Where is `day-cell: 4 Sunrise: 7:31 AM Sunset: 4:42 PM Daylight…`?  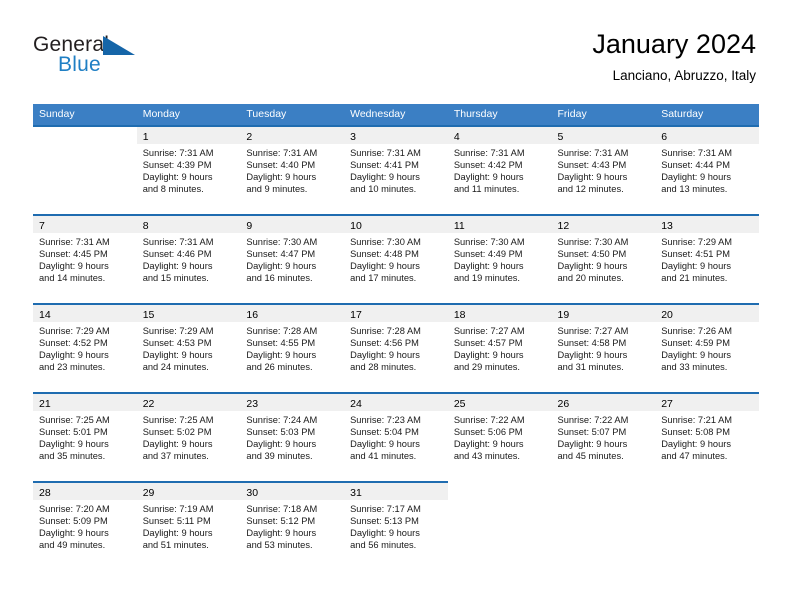 day-cell: 4 Sunrise: 7:31 AM Sunset: 4:42 PM Daylight… is located at coordinates (499, 170).